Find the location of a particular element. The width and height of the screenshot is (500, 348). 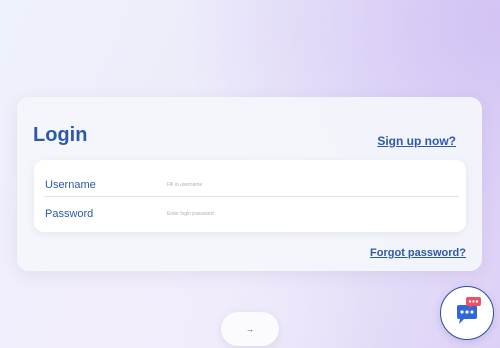

submit-button: → is located at coordinates (250, 329).